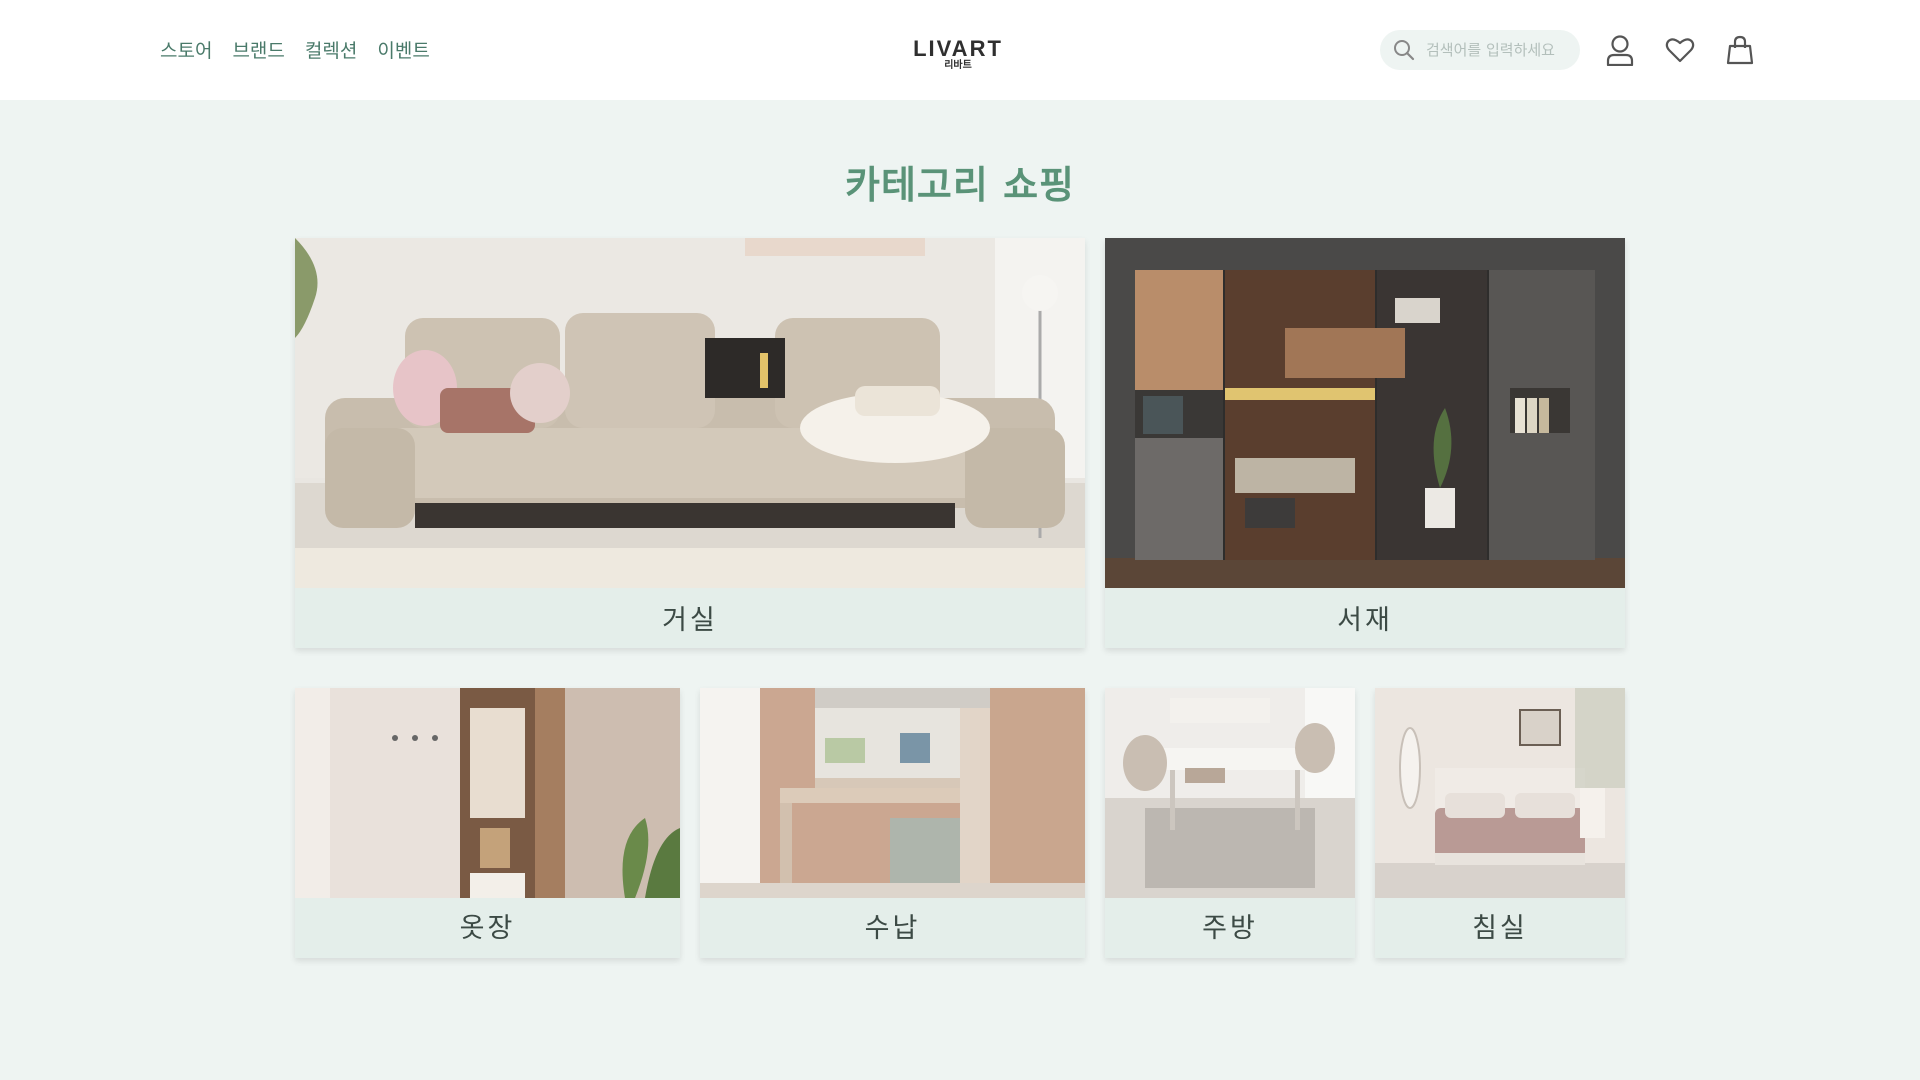 The width and height of the screenshot is (1920, 1080). I want to click on wardrobe-image, so click(487, 793).